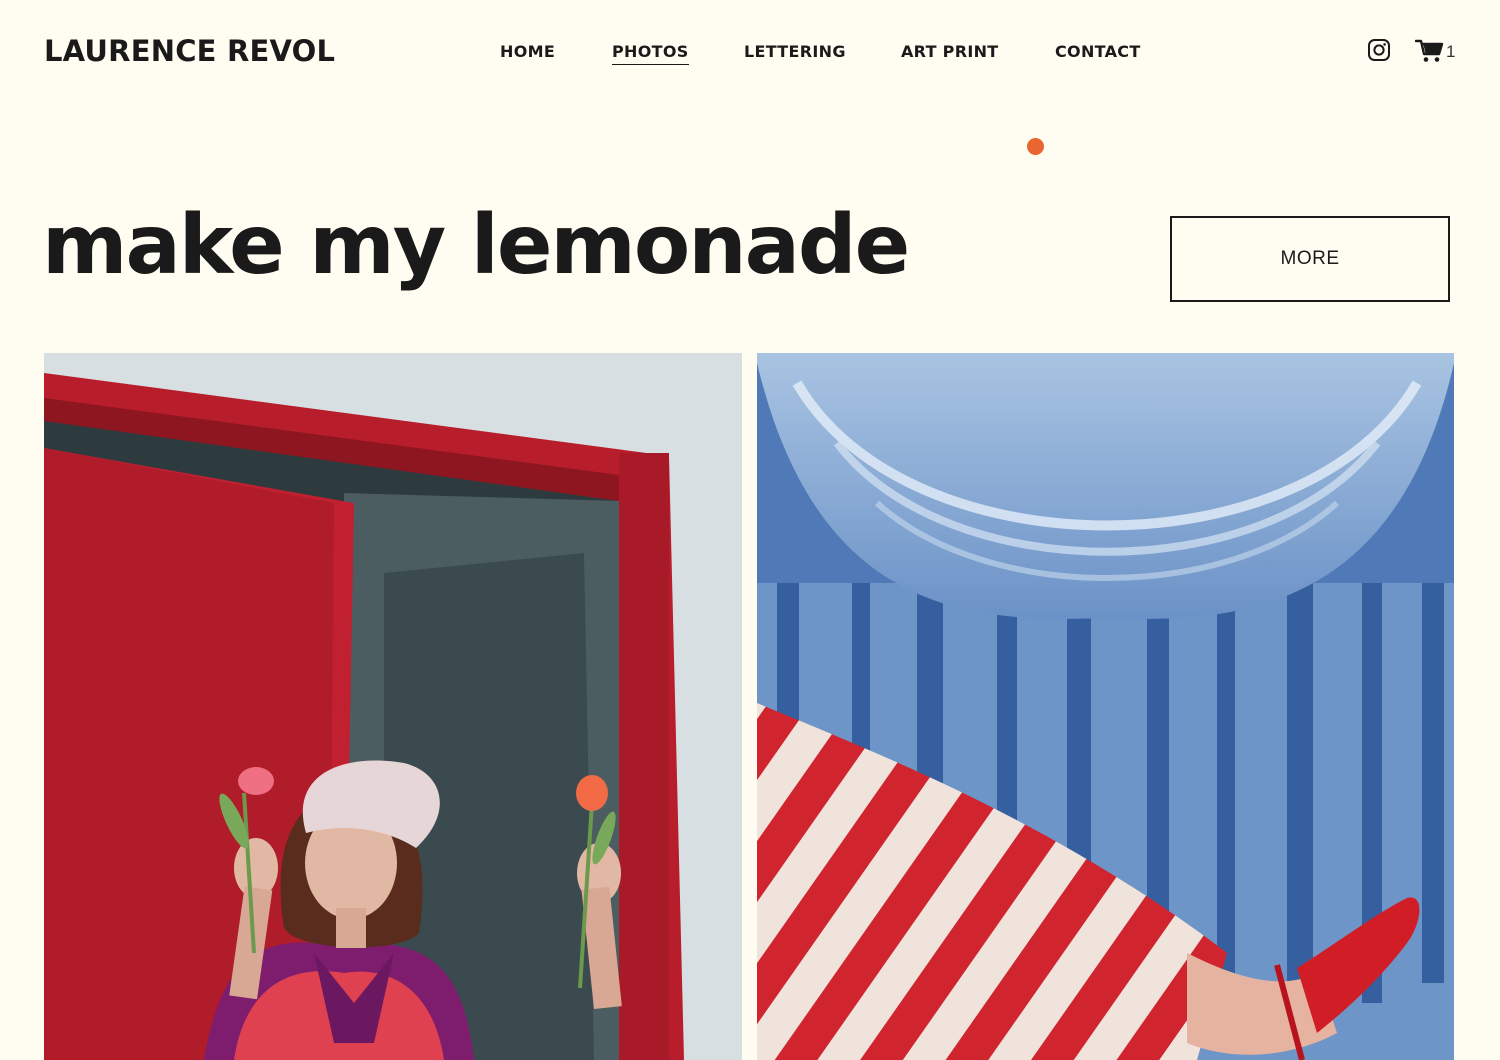 The image size is (1500, 1060). Describe the element at coordinates (476, 245) in the screenshot. I see `page-title: make my lemonade` at that location.